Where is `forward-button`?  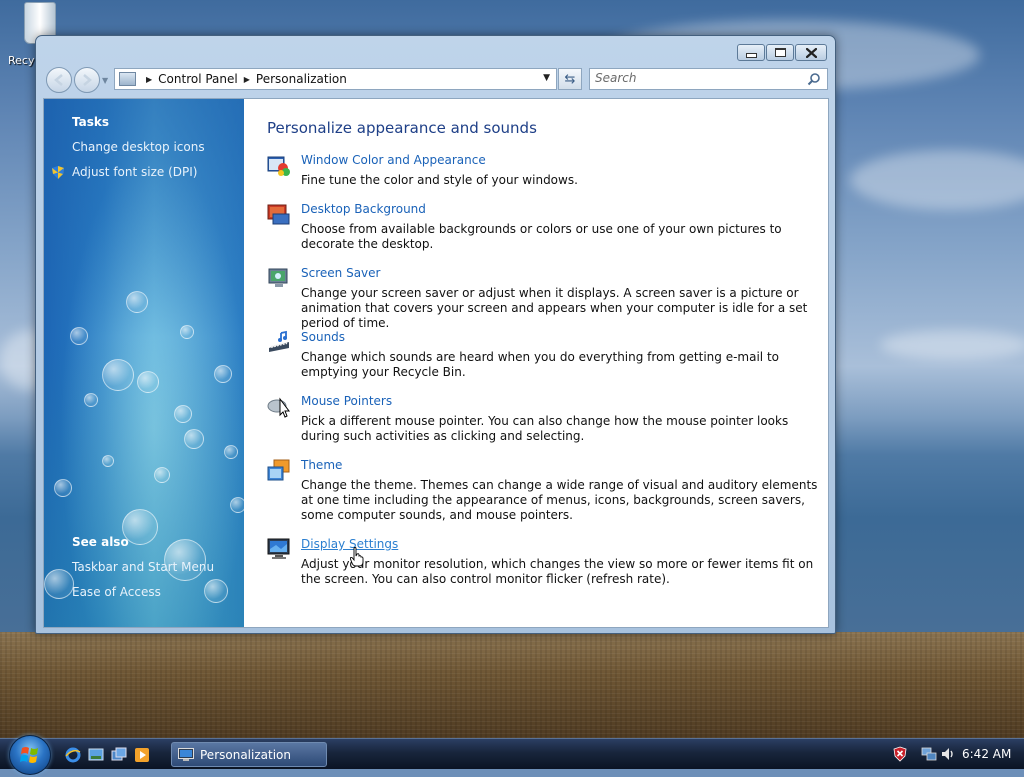 forward-button is located at coordinates (87, 80).